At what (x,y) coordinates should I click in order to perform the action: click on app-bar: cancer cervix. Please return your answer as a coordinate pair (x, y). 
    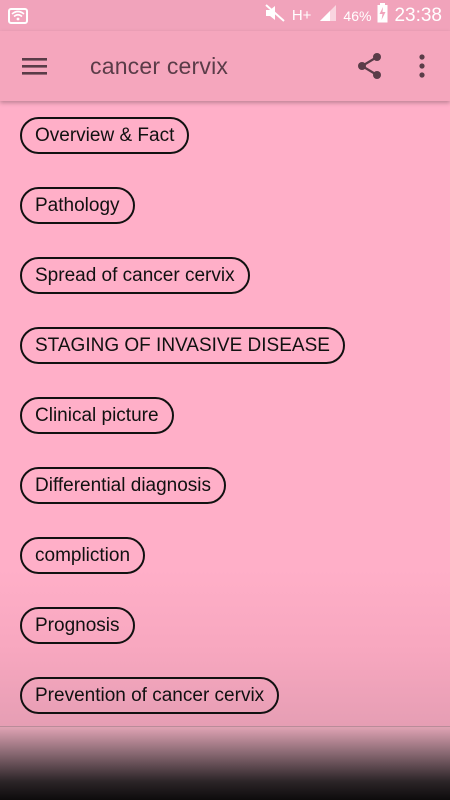
    Looking at the image, I should click on (225, 66).